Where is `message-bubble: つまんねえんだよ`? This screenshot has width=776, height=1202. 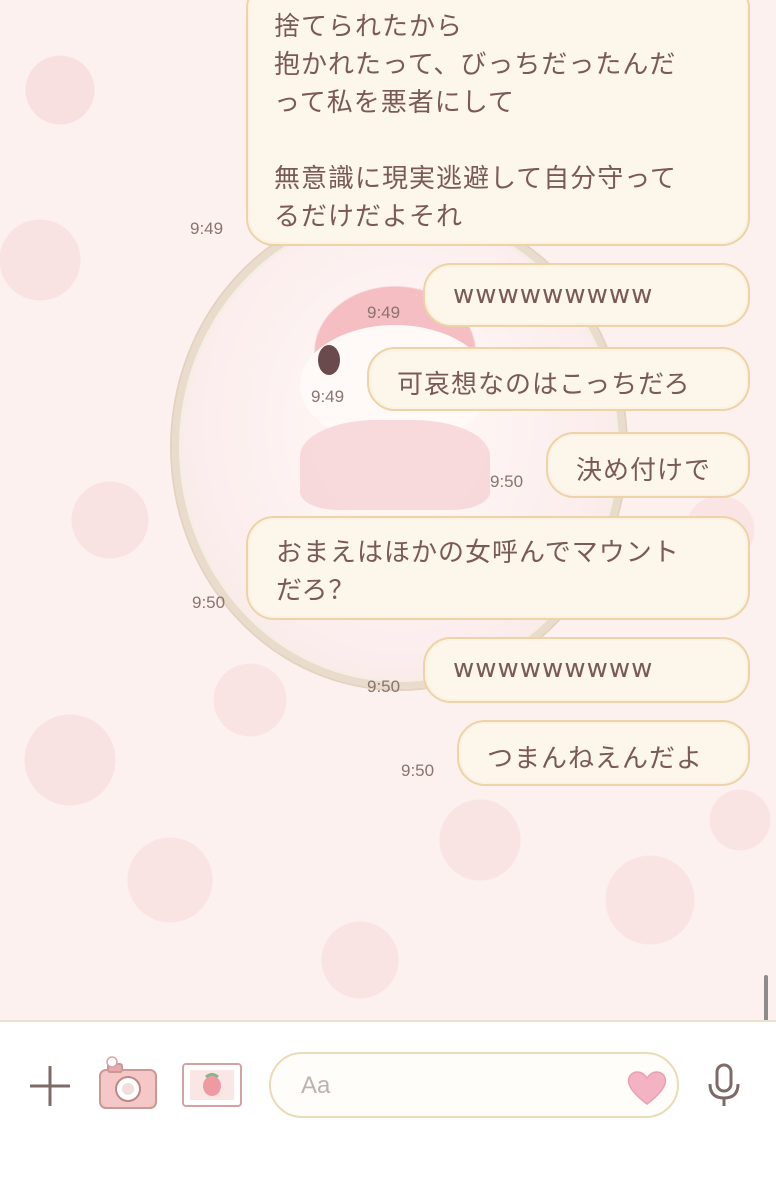
message-bubble: つまんねえんだよ is located at coordinates (603, 753).